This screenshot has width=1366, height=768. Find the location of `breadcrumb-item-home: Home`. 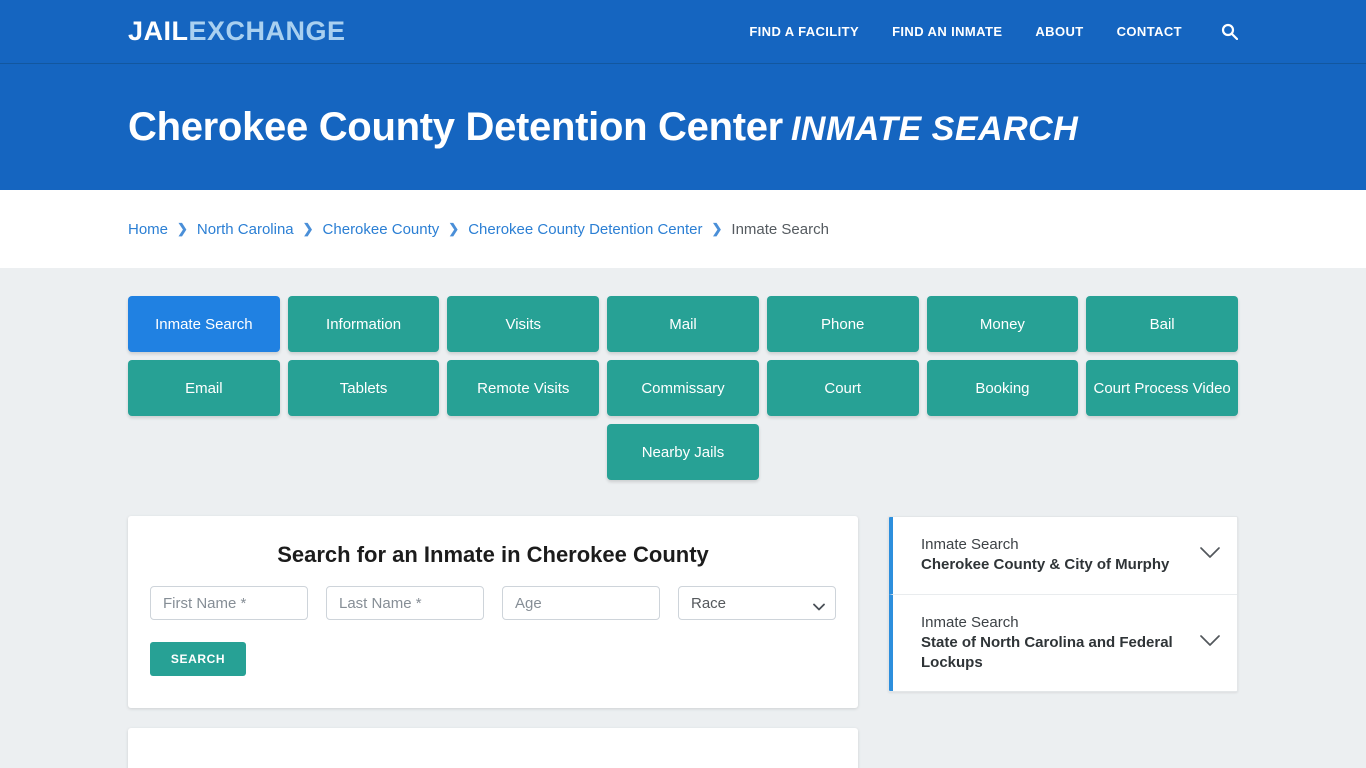

breadcrumb-item-home: Home is located at coordinates (148, 229).